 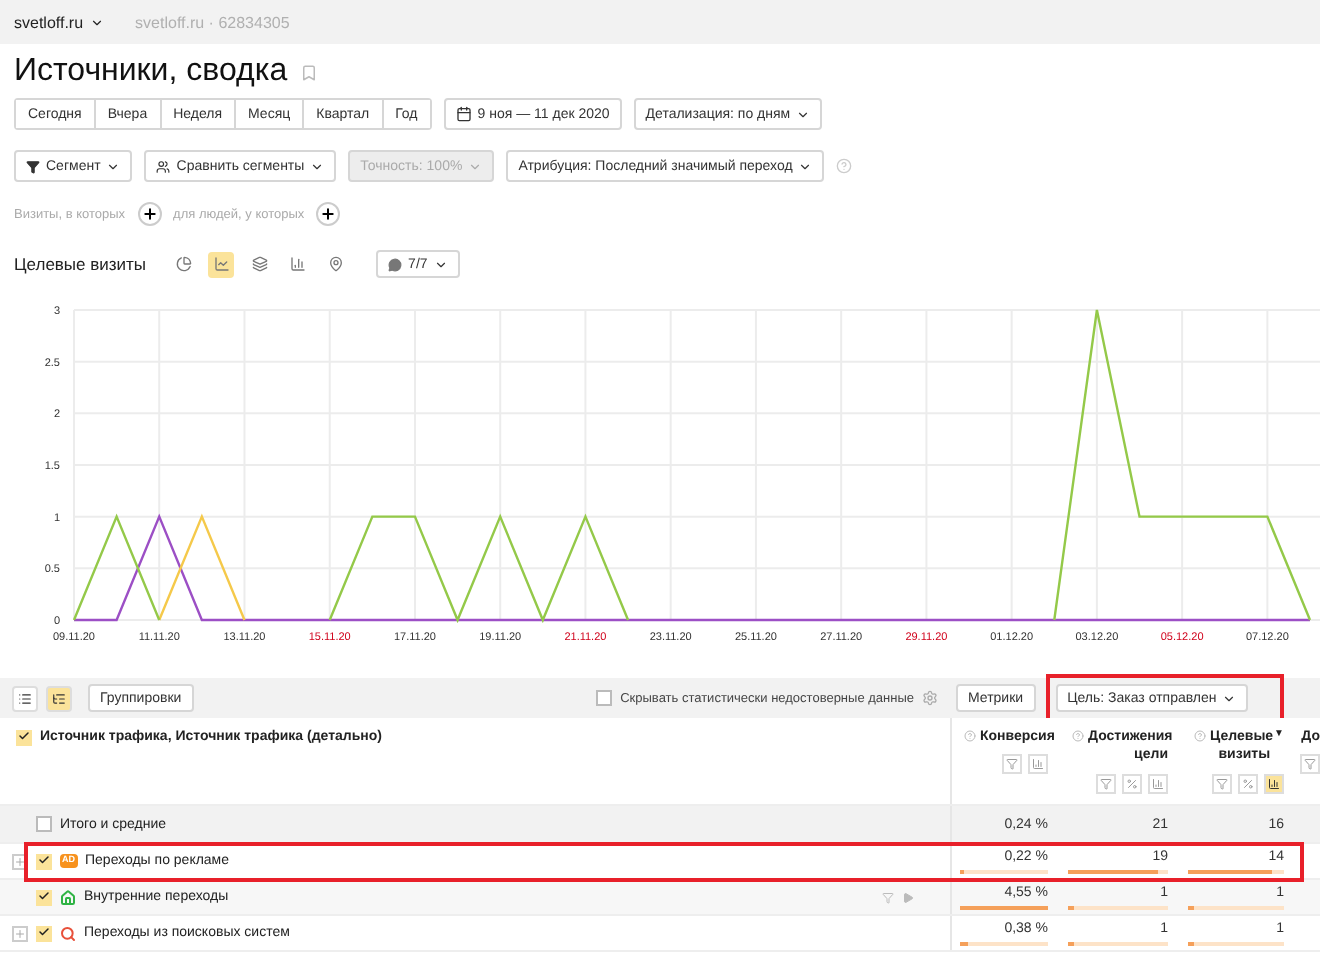 What do you see at coordinates (930, 698) in the screenshot?
I see `settings-icon` at bounding box center [930, 698].